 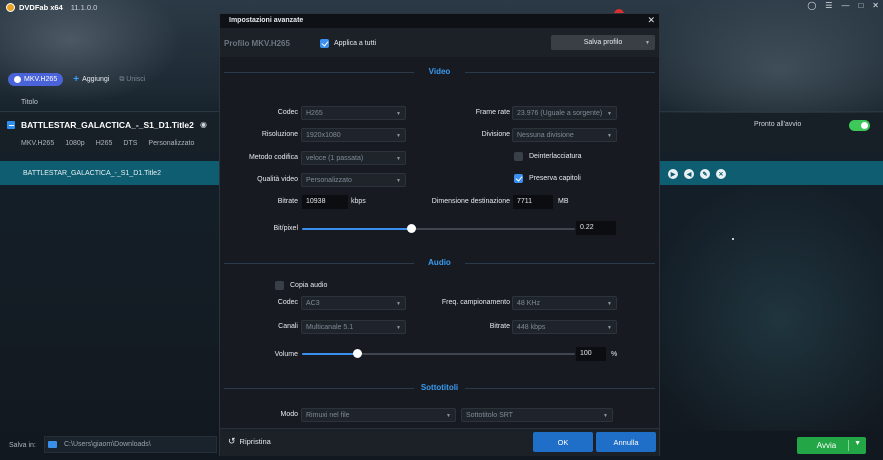 What do you see at coordinates (323, 135) in the screenshot?
I see `resolution-value: 1920x1080` at bounding box center [323, 135].